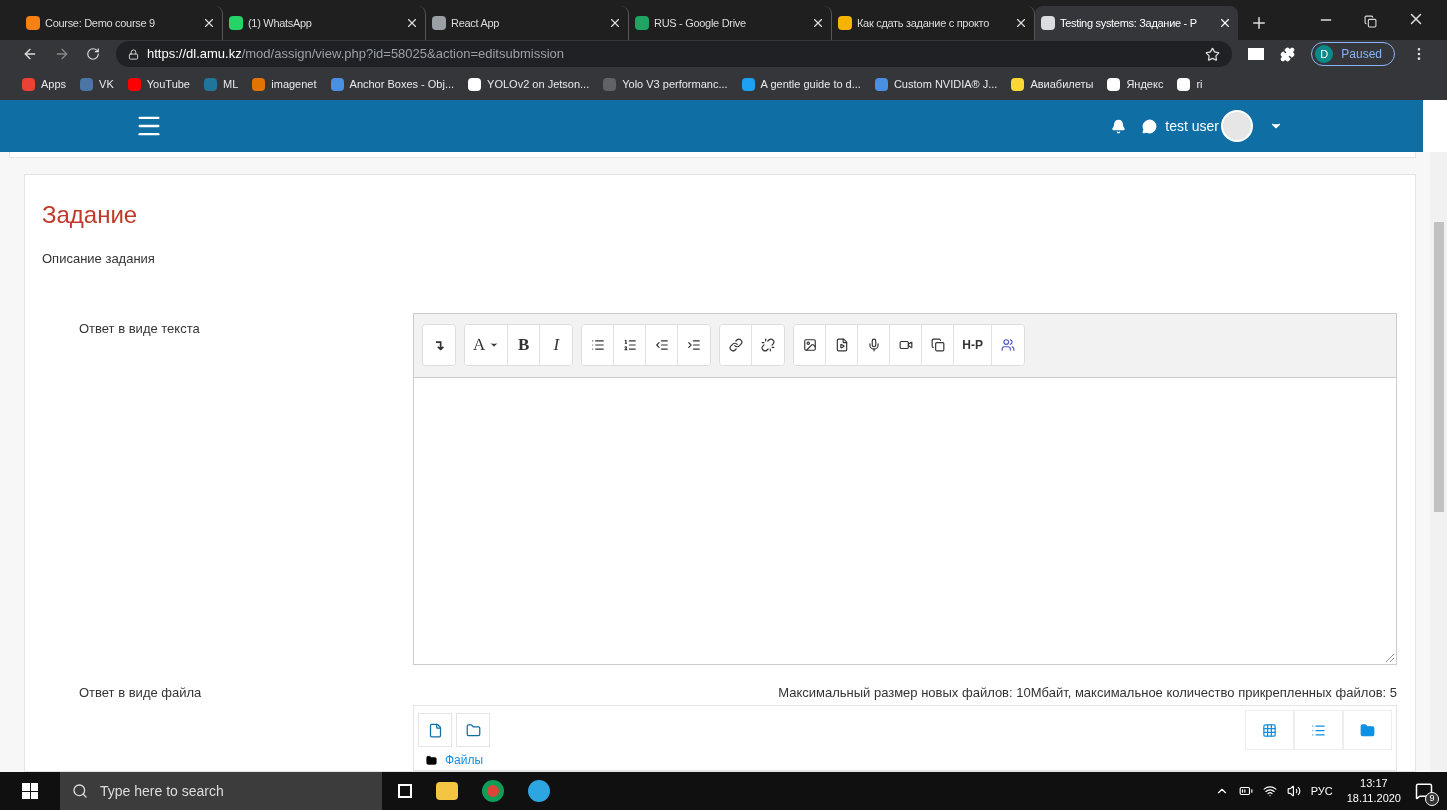 The height and width of the screenshot is (810, 1447). I want to click on link-tool-button, so click(736, 345).